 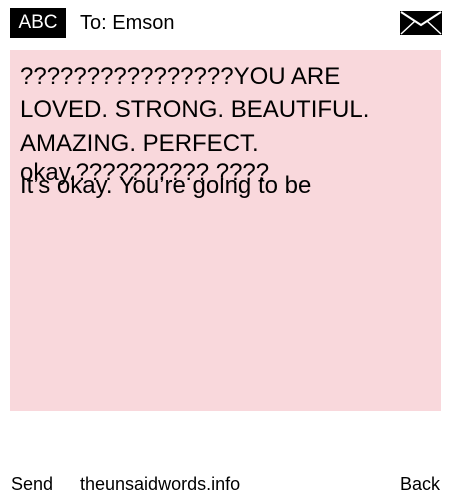 I want to click on footer-bar: Send theunsaidwords.info Back, so click(x=225, y=484).